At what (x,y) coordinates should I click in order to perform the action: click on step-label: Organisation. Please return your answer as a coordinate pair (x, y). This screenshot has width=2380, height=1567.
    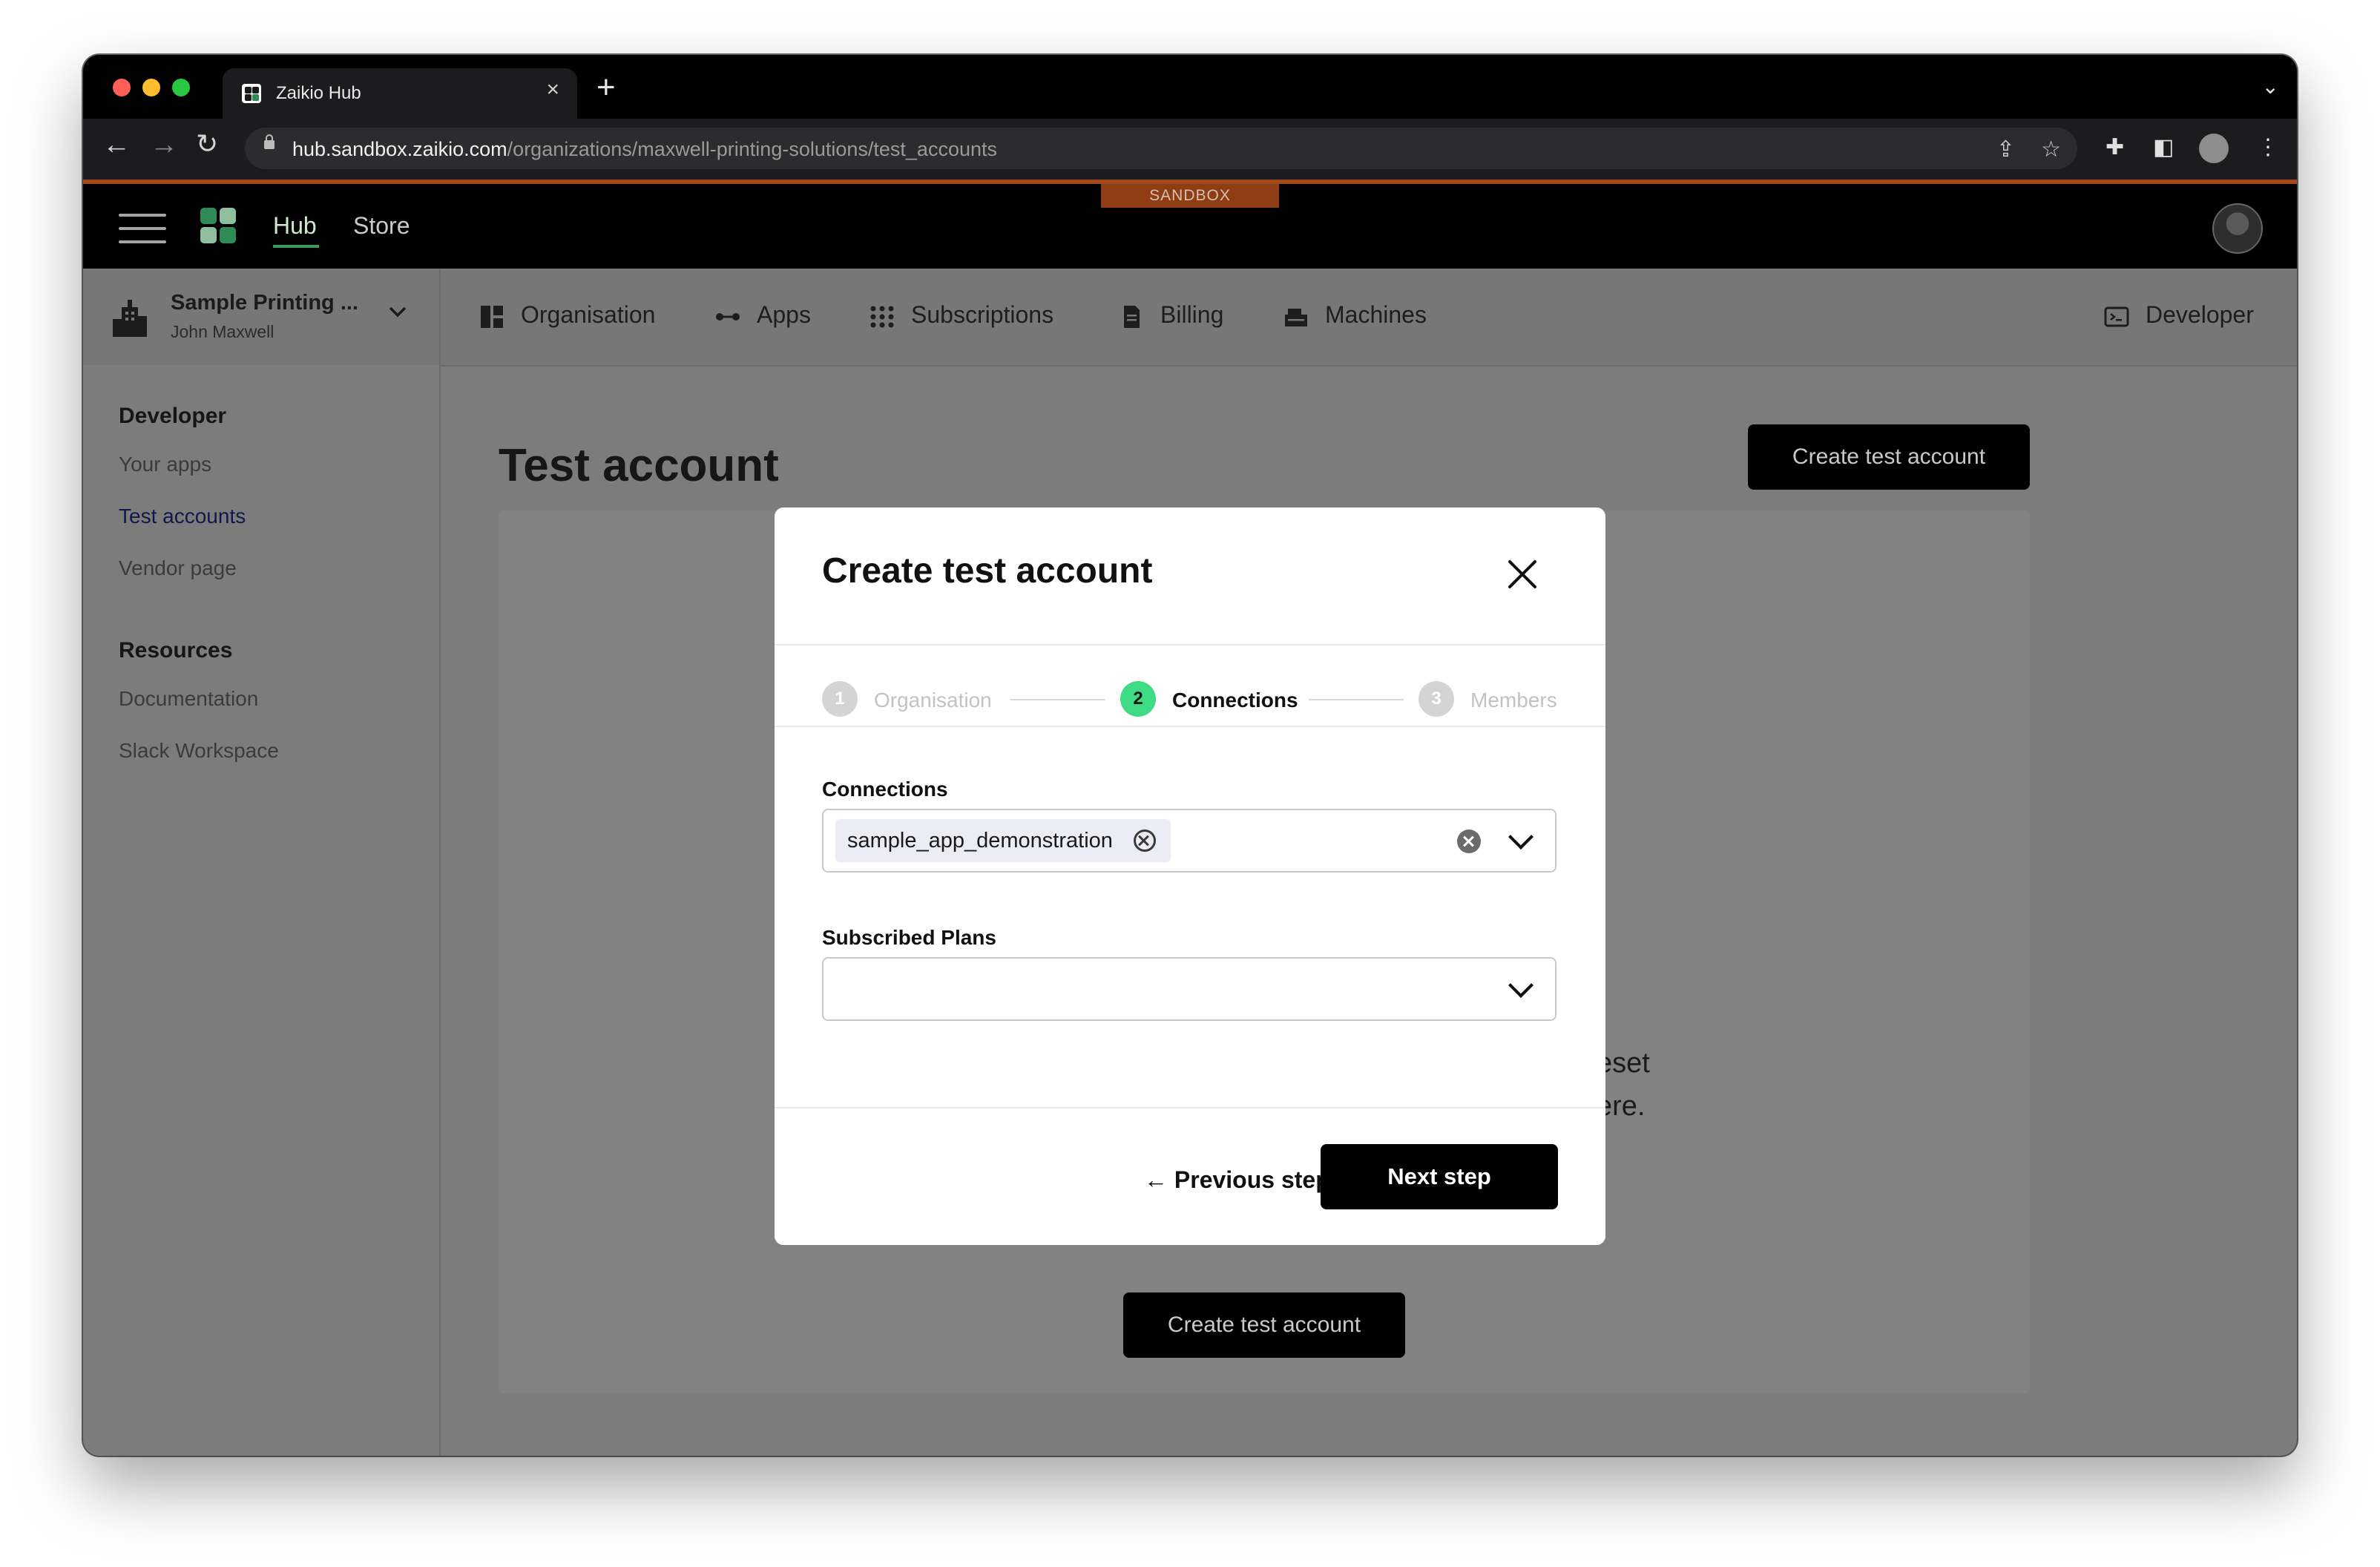
    Looking at the image, I should click on (933, 700).